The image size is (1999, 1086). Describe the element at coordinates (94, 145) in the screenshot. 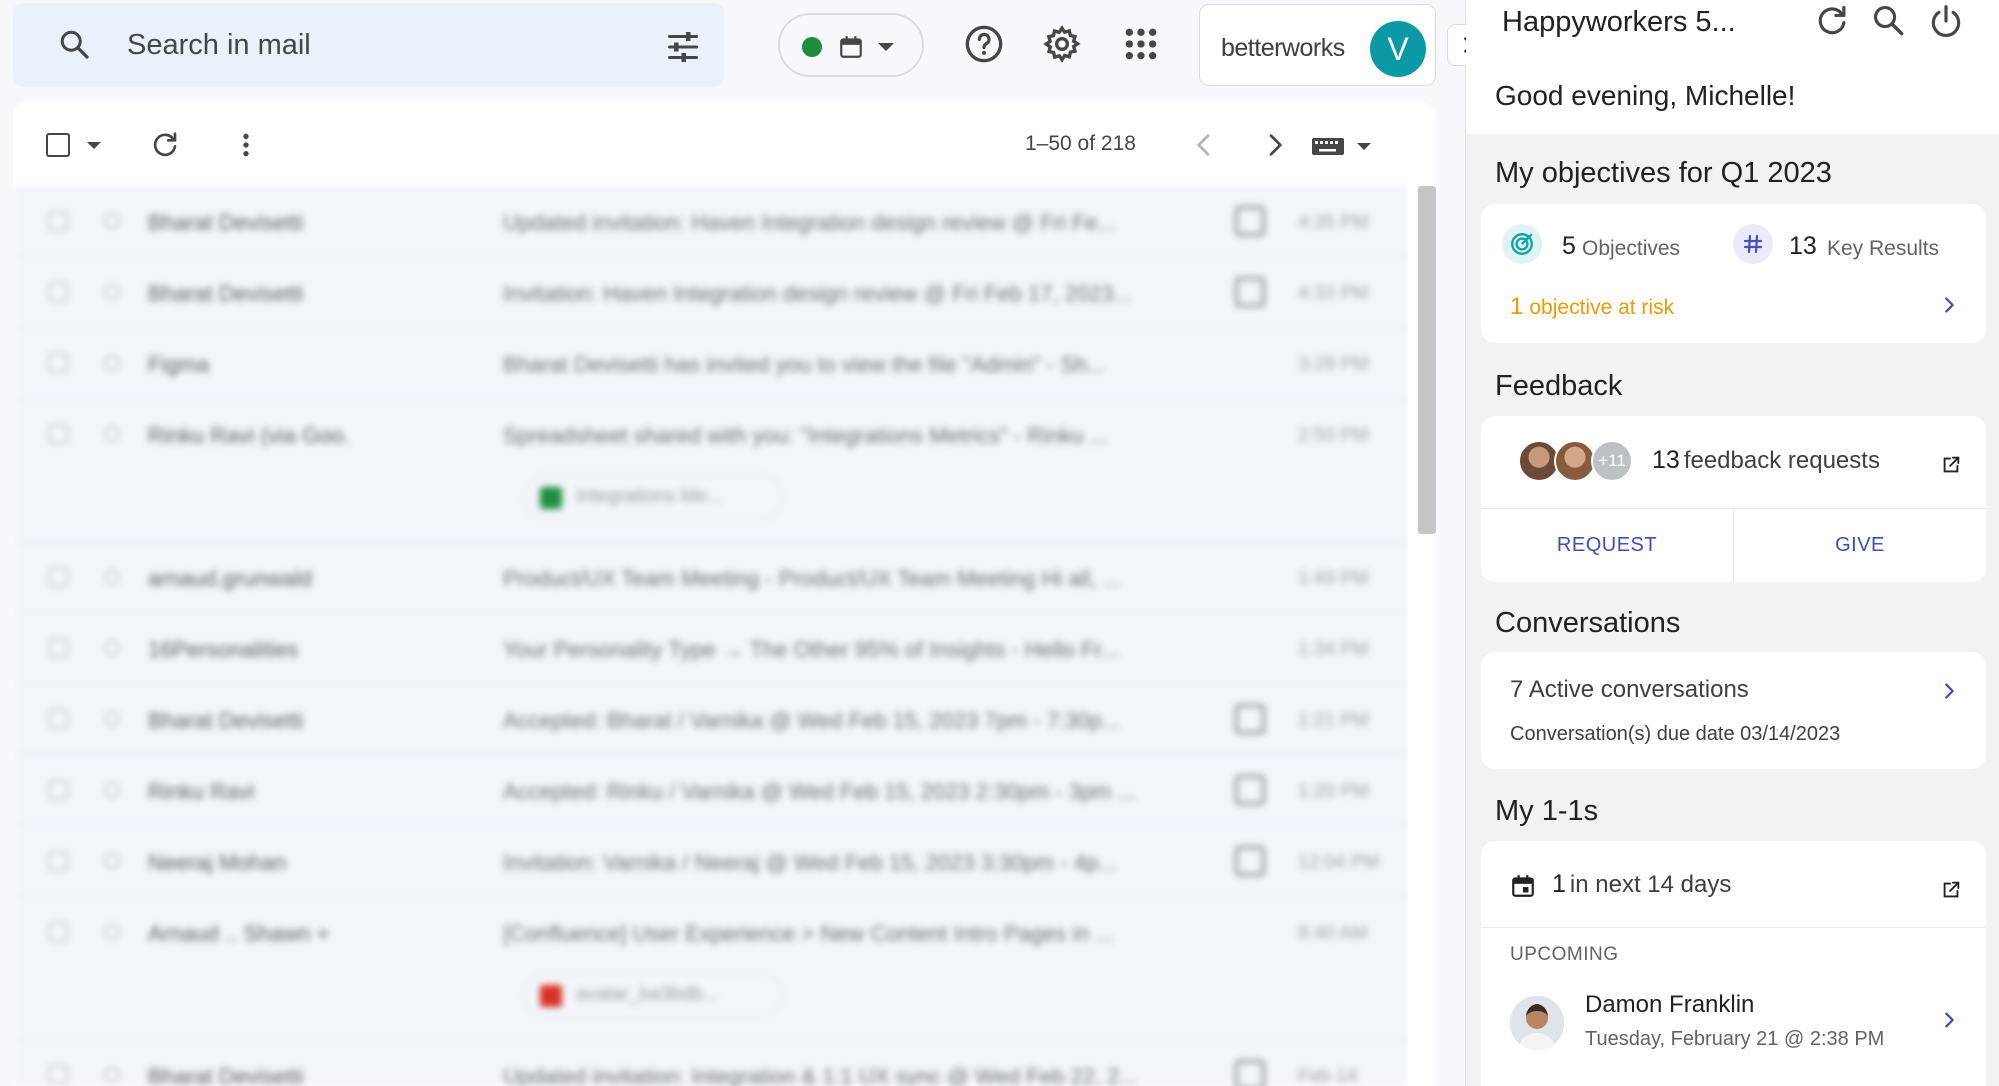

I see `chevron-down-icon` at that location.